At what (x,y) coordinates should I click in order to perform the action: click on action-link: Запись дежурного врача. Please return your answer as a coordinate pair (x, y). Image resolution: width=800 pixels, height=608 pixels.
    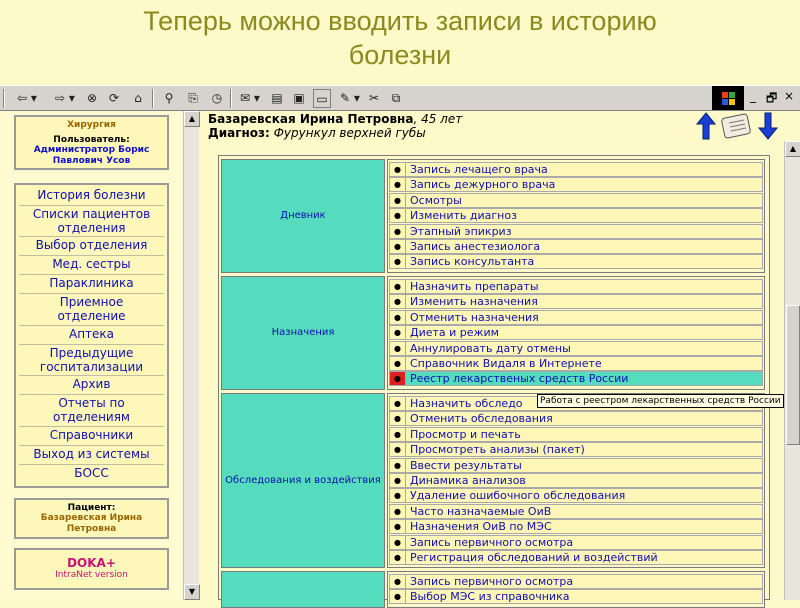
    Looking at the image, I should click on (482, 184).